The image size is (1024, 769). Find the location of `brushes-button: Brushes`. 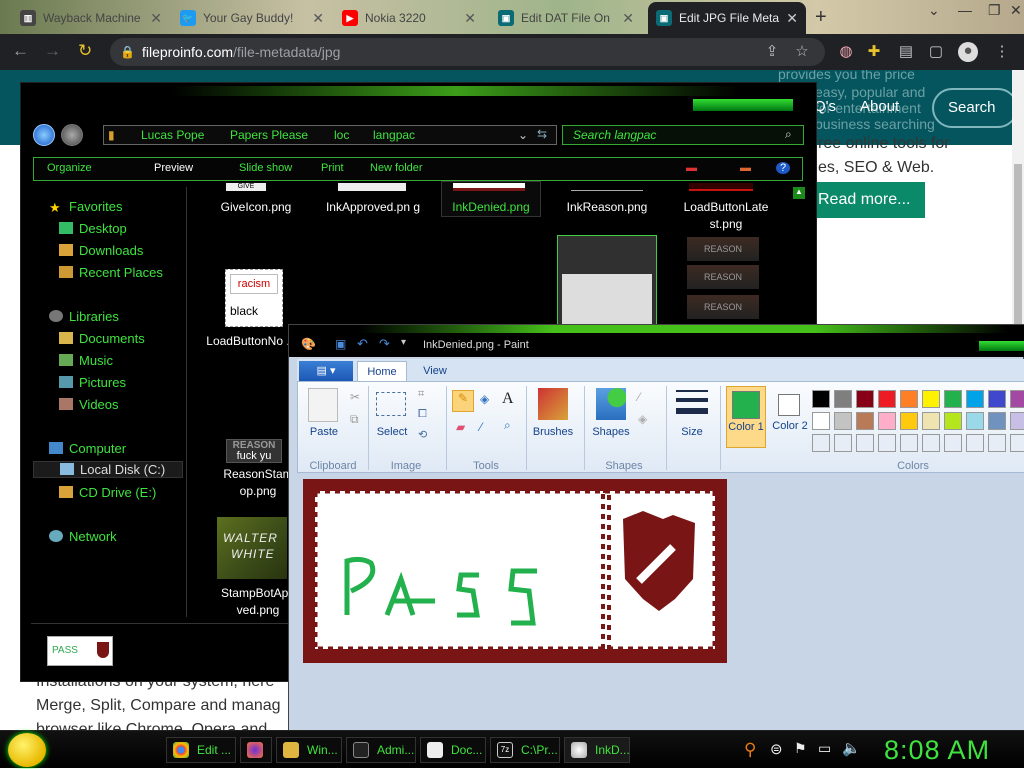

brushes-button: Brushes is located at coordinates (553, 432).